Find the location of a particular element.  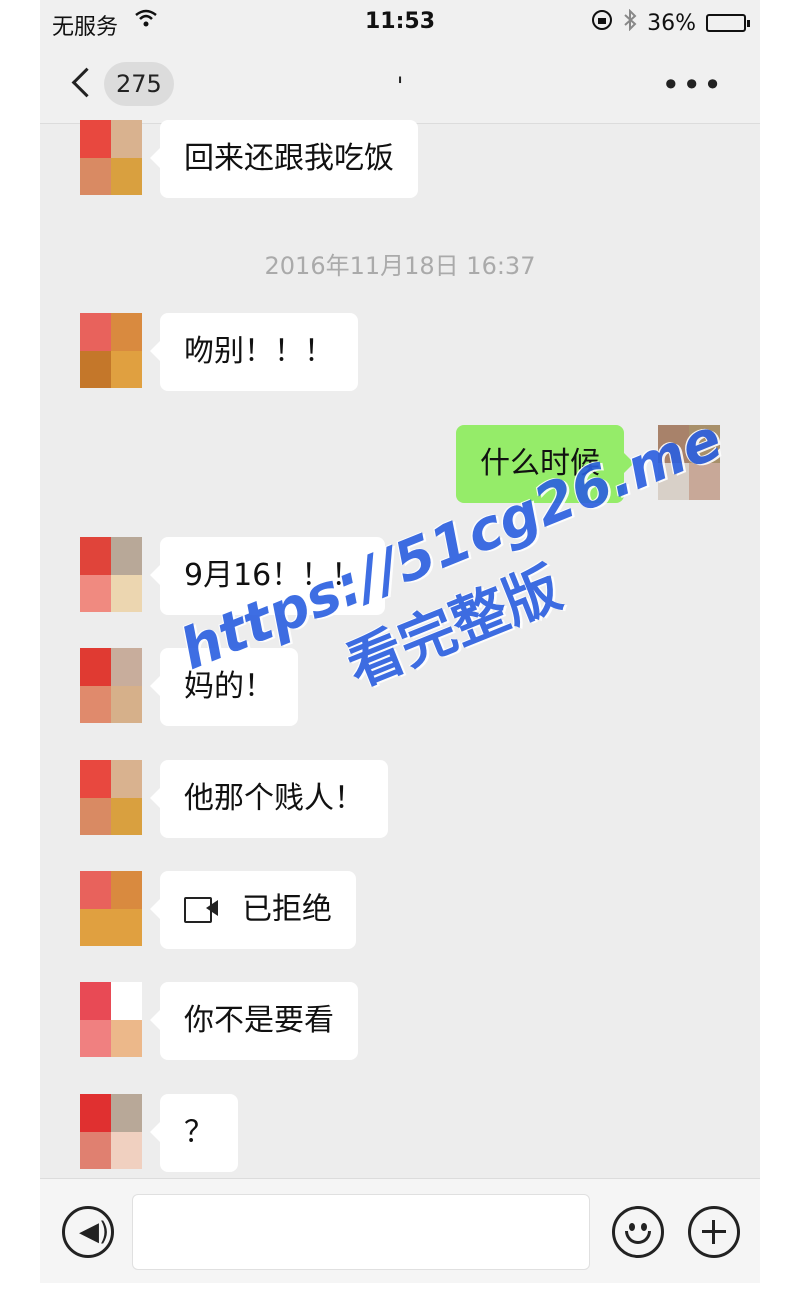

message-text: 回来还跟我吃饭 is located at coordinates (289, 158).